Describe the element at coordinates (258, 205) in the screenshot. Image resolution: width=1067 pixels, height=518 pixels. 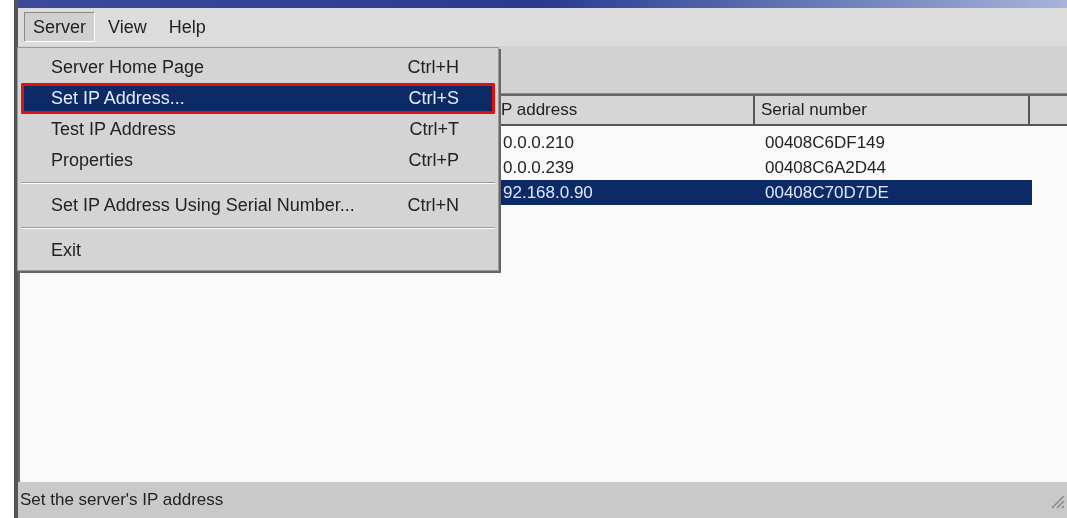
I see `menu-item: Set IP Address Using Serial Number... Ctrl+N` at that location.